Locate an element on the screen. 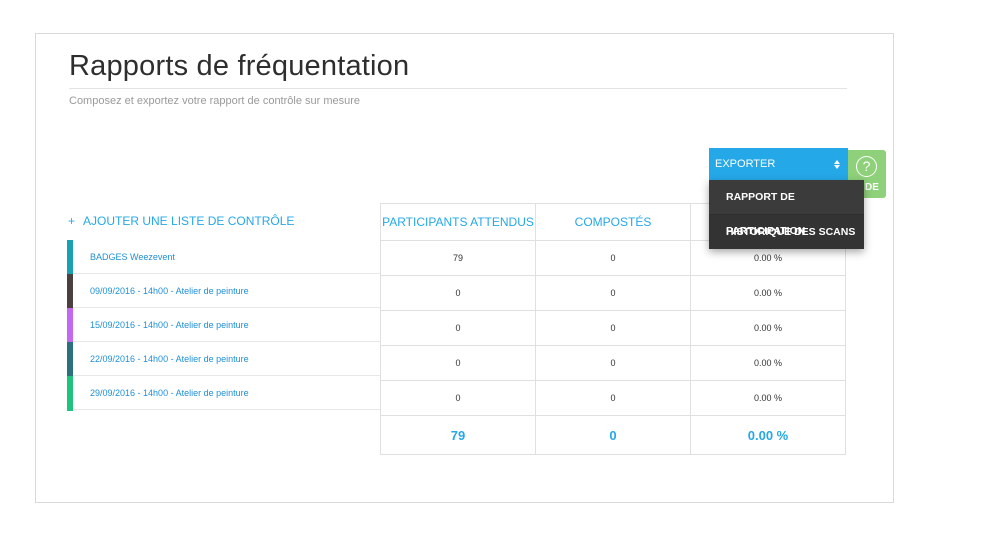 This screenshot has height=550, width=1000. column-header-scanned: COMPOSTÉS is located at coordinates (613, 222).